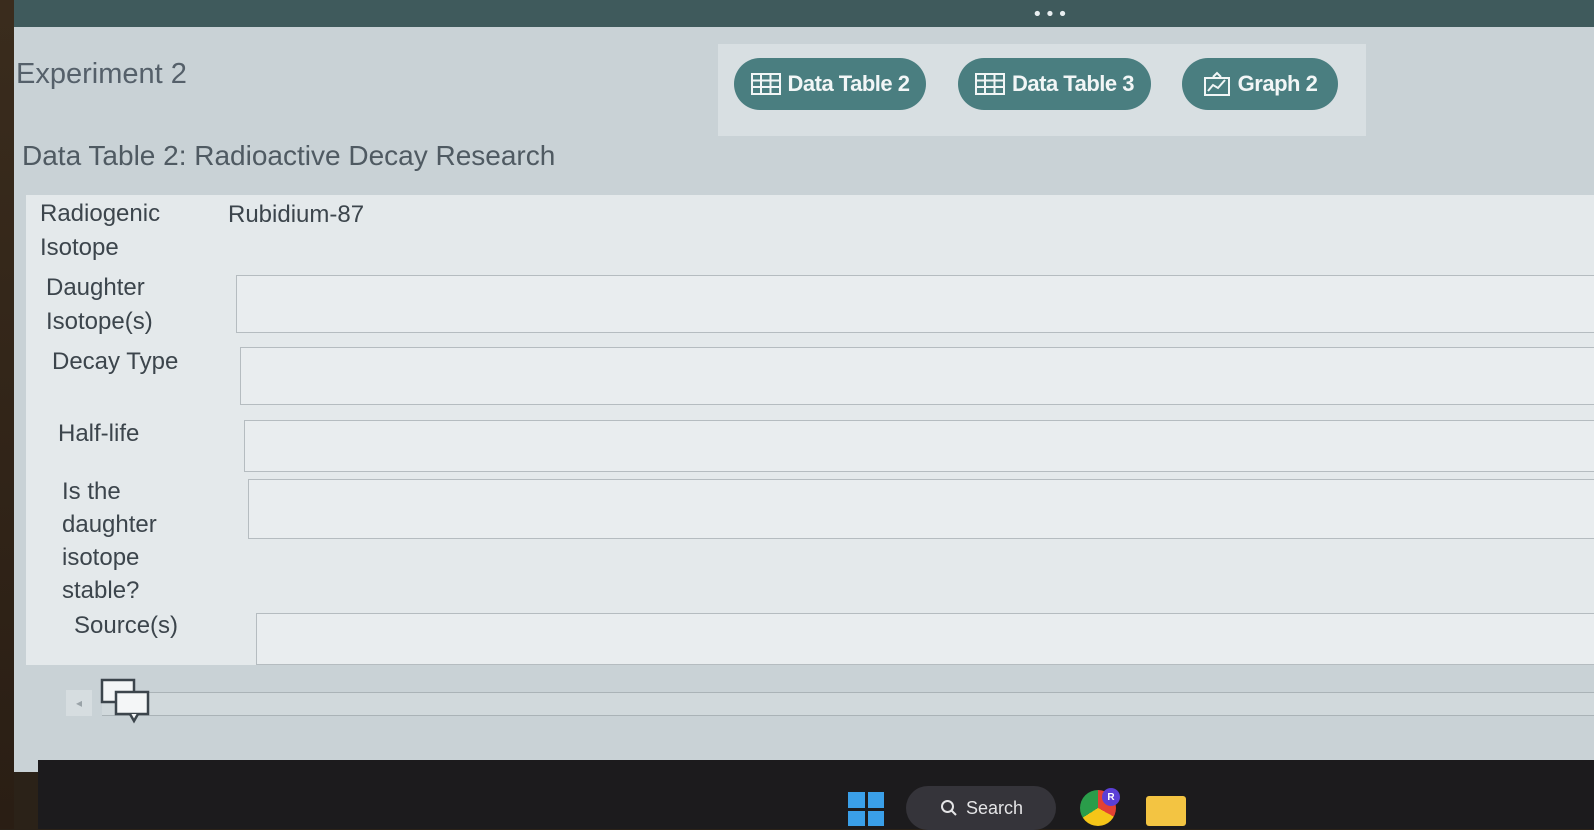 The width and height of the screenshot is (1594, 830). Describe the element at coordinates (915, 304) in the screenshot. I see `daughter-isotopes-input` at that location.